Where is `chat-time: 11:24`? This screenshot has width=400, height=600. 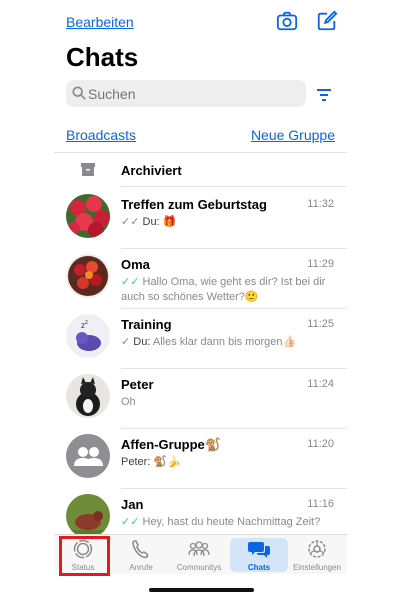 chat-time: 11:24 is located at coordinates (320, 384).